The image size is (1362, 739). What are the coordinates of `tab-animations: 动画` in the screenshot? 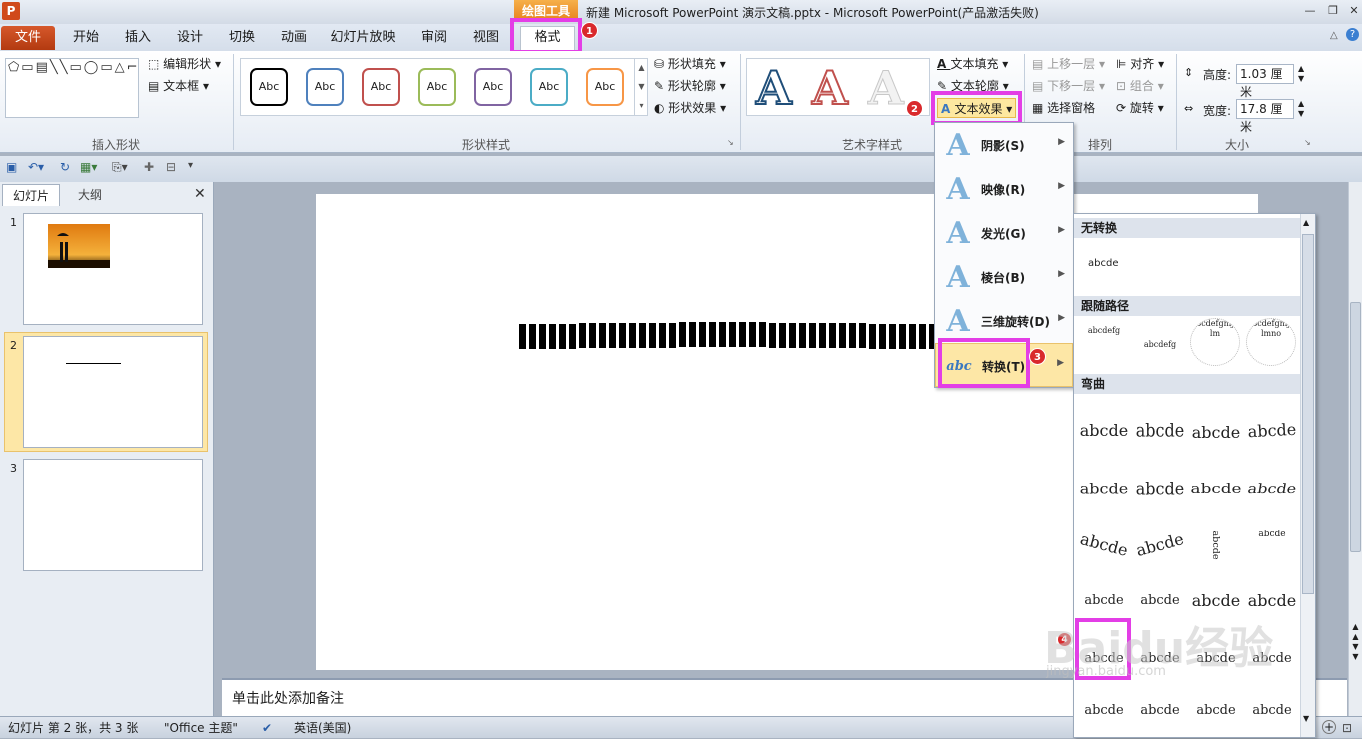 It's located at (294, 38).